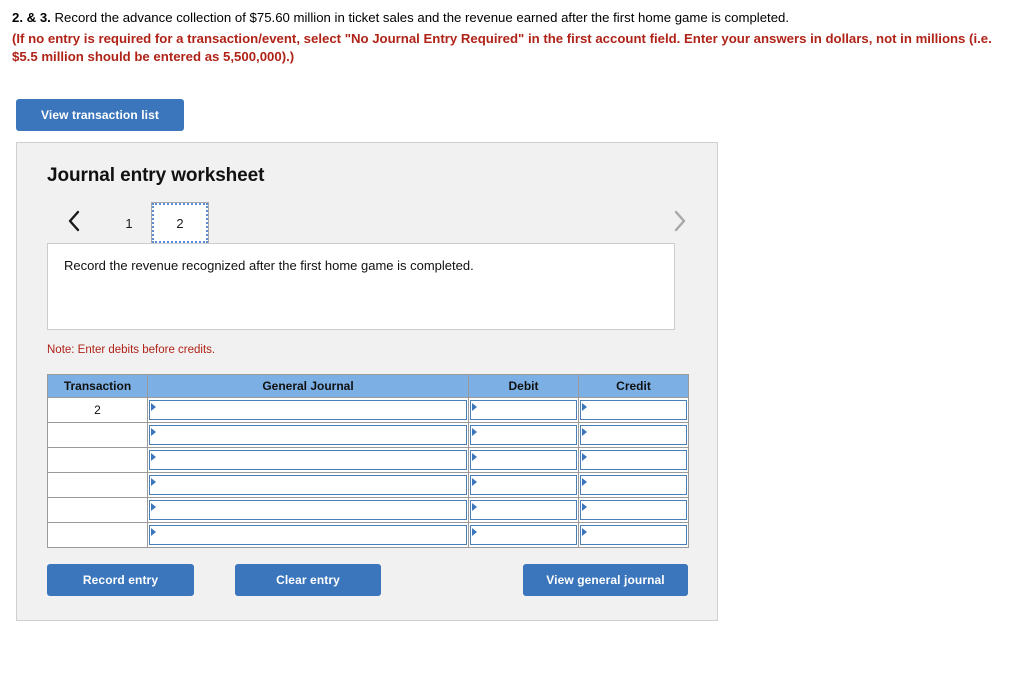 The width and height of the screenshot is (1024, 688). I want to click on transaction-number-cell: 2, so click(97, 410).